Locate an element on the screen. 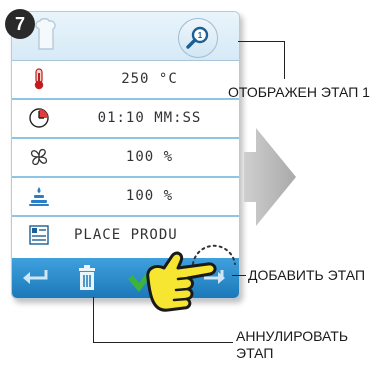 The height and width of the screenshot is (367, 386). top-bar: 1 is located at coordinates (125, 36).